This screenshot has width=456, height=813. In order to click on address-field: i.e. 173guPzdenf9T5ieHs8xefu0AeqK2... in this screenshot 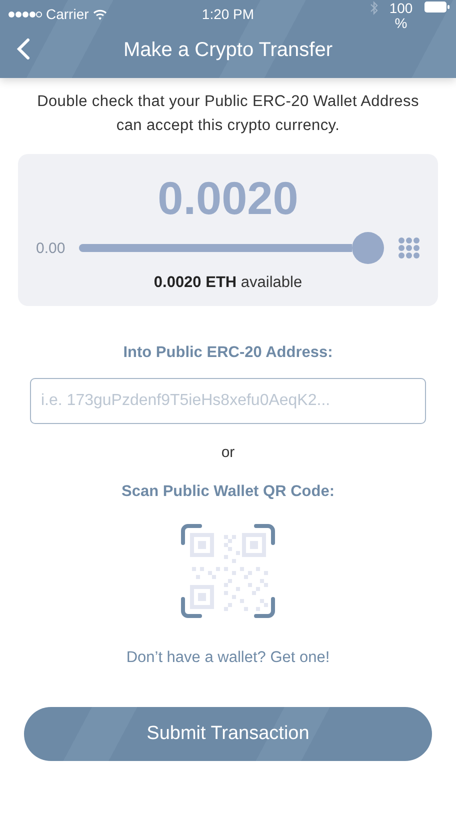, I will do `click(228, 401)`.